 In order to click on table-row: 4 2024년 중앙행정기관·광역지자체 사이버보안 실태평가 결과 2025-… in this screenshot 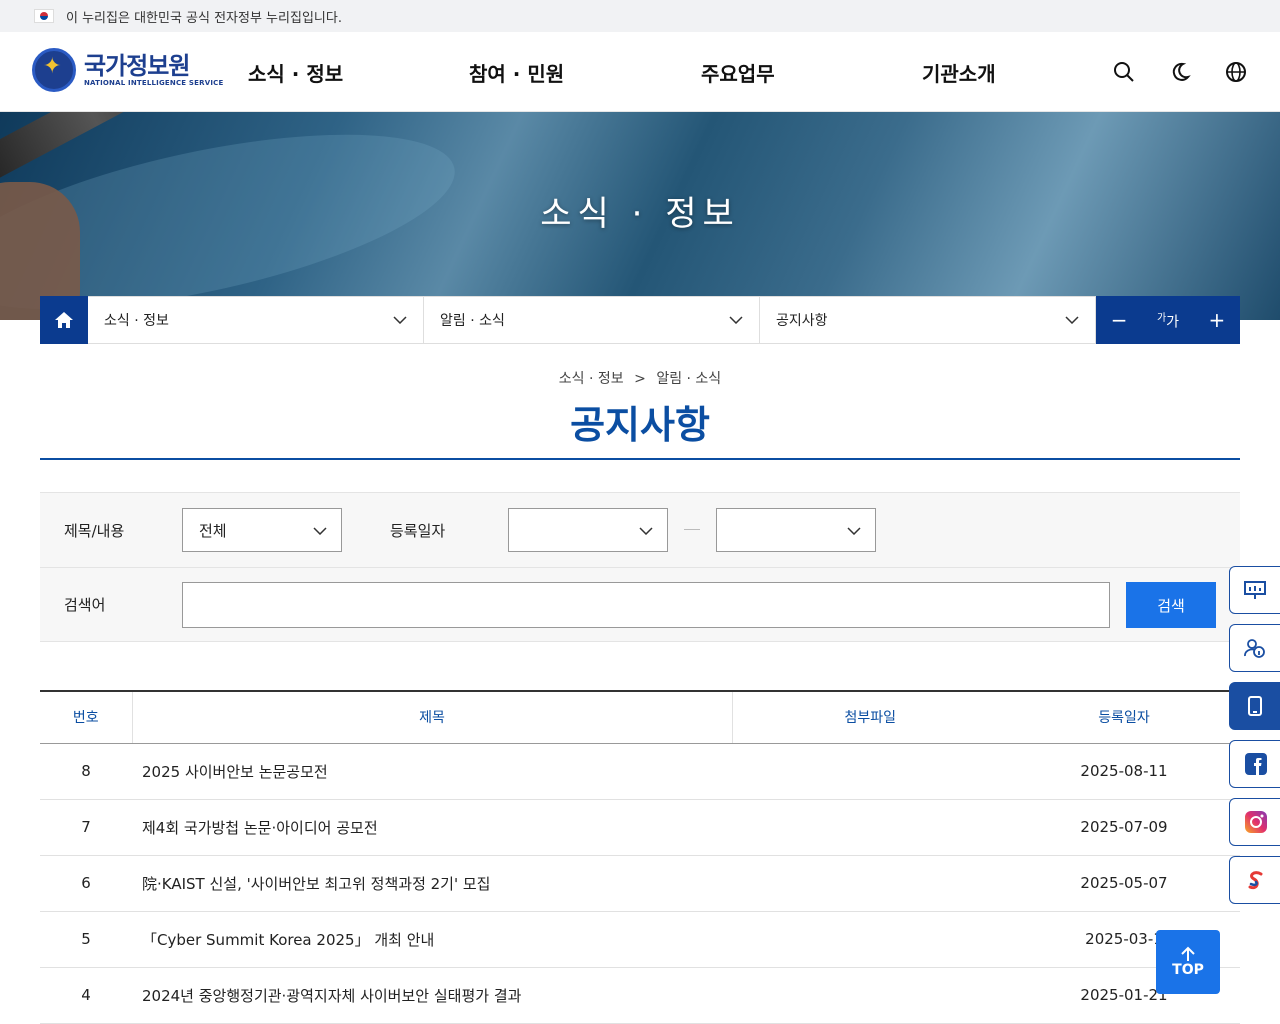, I will do `click(640, 995)`.